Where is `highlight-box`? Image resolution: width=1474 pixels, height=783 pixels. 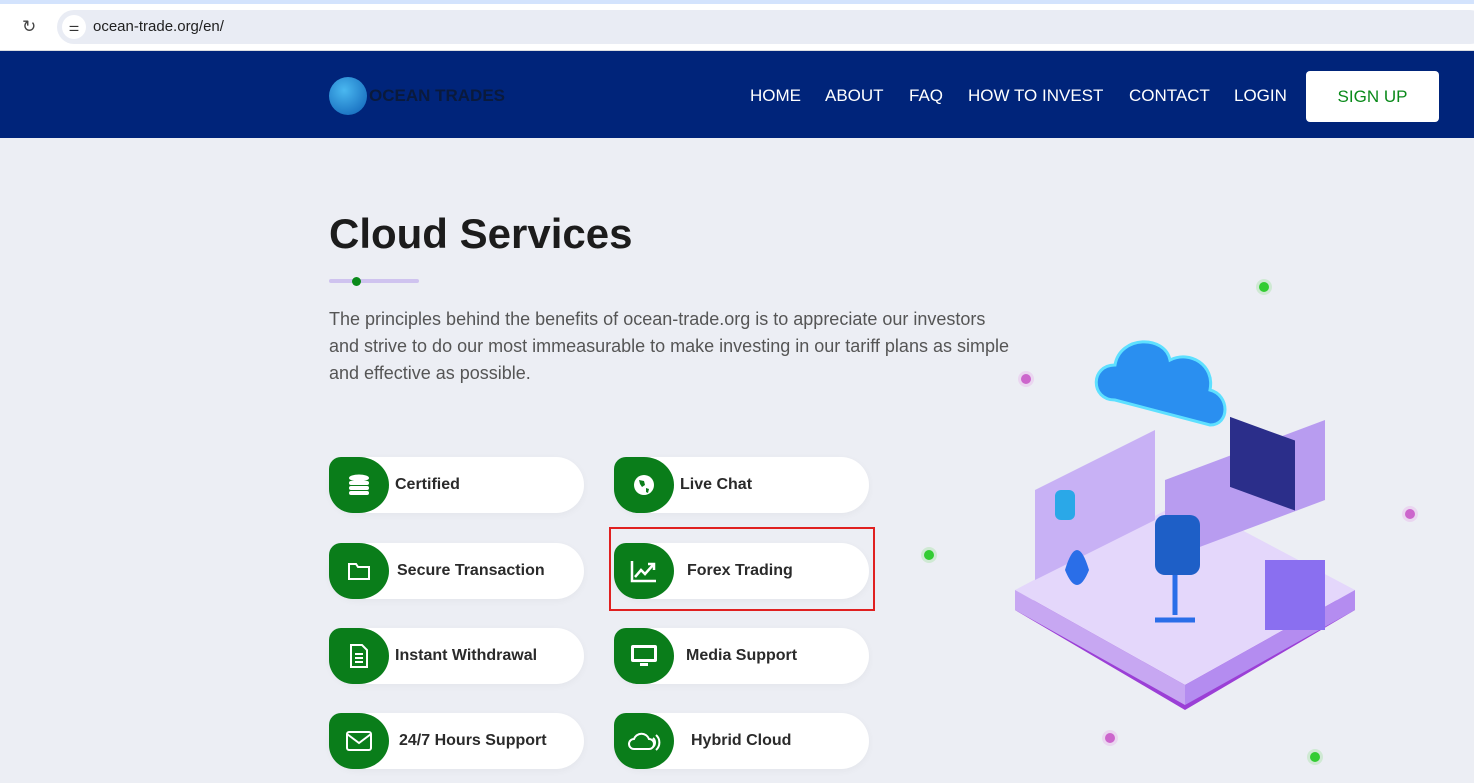
highlight-box is located at coordinates (742, 569).